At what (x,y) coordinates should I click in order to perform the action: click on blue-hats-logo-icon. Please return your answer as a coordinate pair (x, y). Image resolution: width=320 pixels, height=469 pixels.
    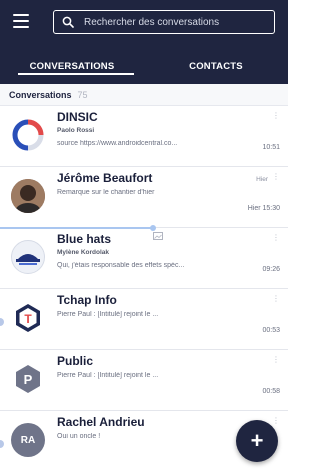
    Looking at the image, I should click on (28, 257).